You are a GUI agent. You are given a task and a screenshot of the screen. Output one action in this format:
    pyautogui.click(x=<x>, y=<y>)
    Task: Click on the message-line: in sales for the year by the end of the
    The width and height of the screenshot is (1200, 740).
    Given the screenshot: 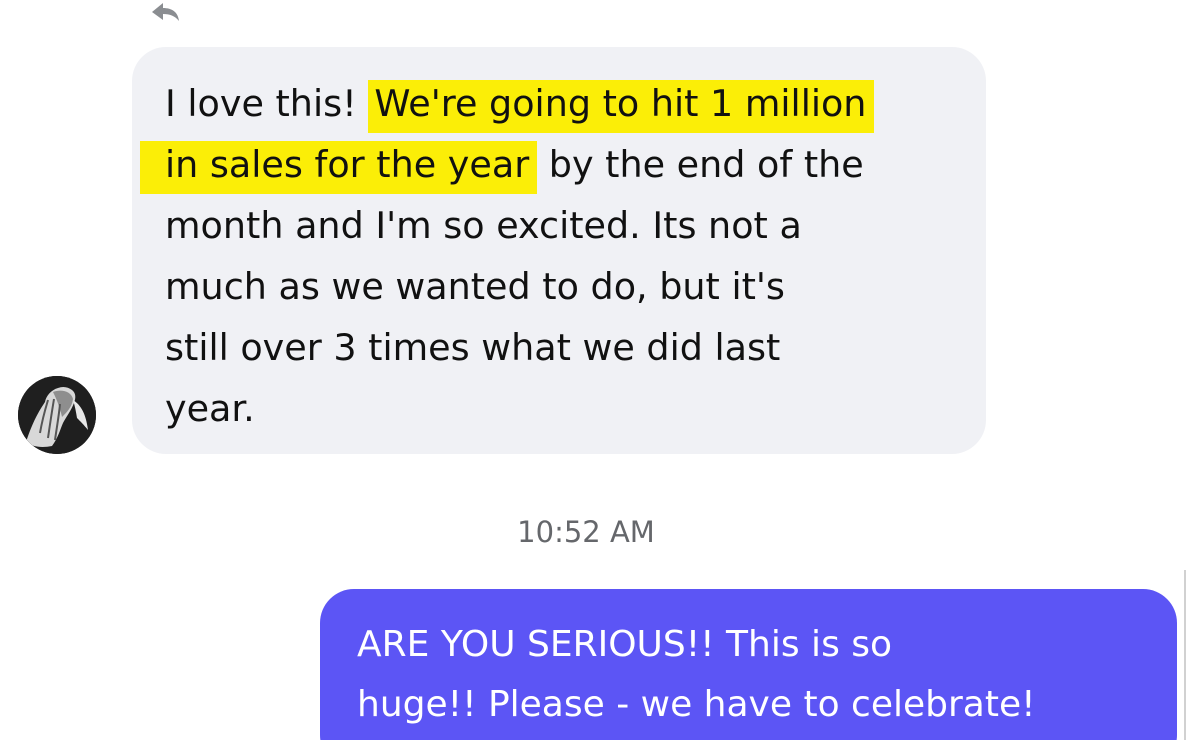 What is the action you would take?
    pyautogui.click(x=553, y=164)
    